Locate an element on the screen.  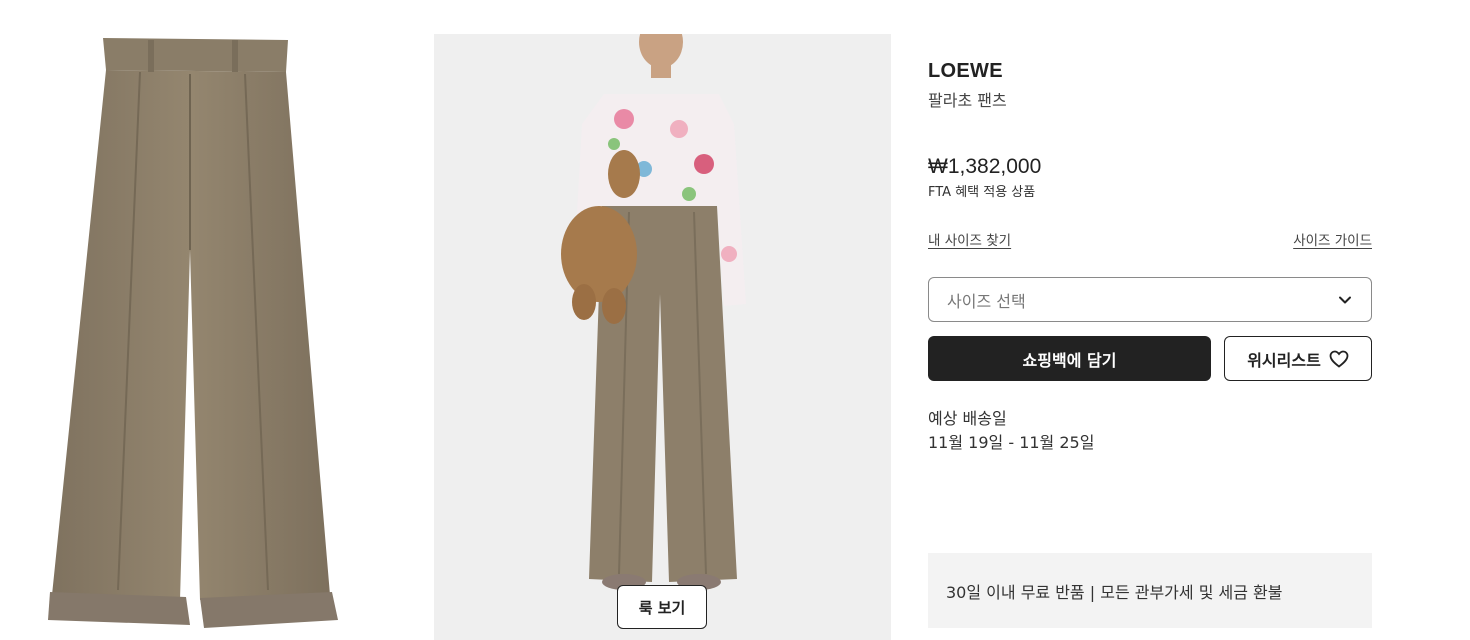
size-select-placeholder: 사이즈 선택 is located at coordinates (986, 301).